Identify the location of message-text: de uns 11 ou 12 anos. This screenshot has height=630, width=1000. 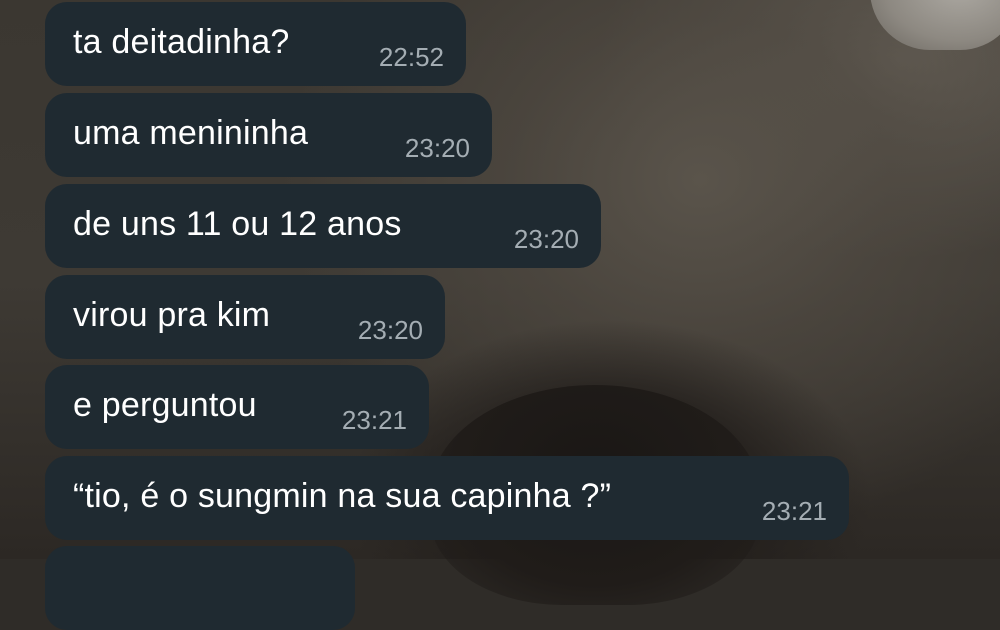
(237, 224).